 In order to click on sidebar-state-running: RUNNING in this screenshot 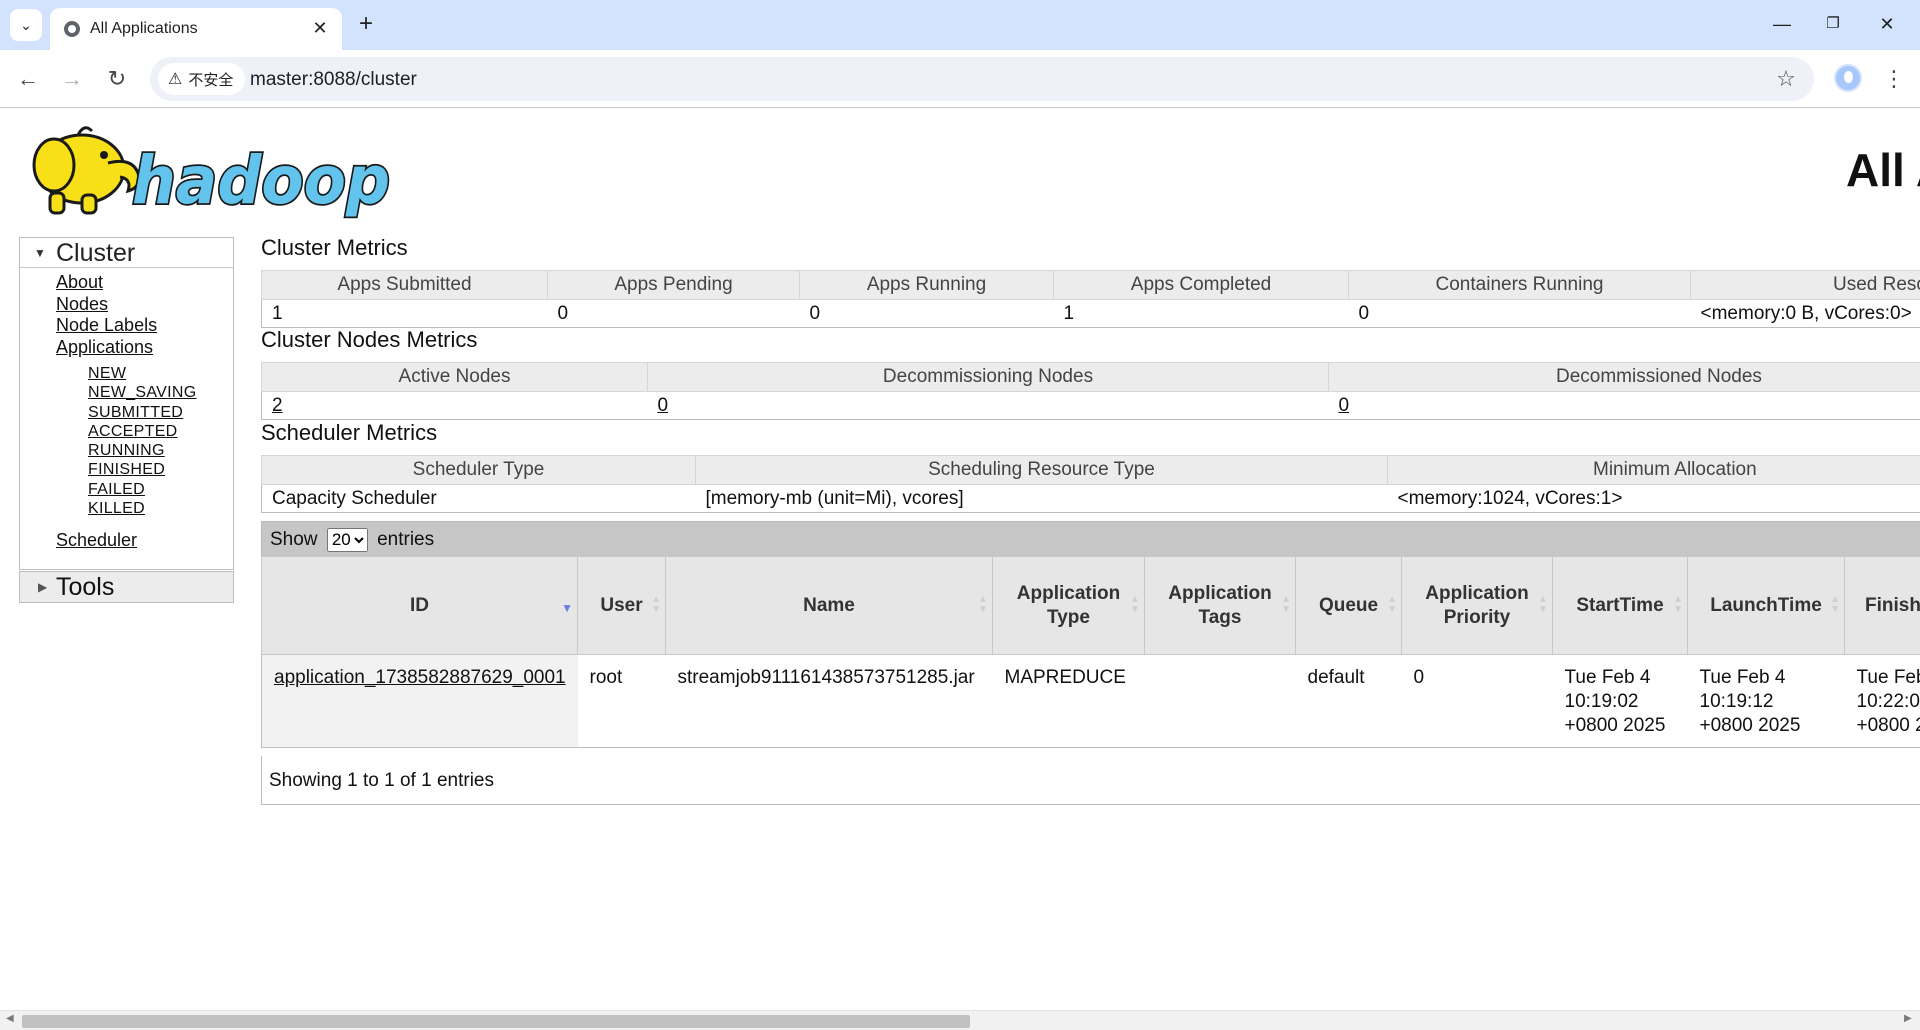, I will do `click(160, 450)`.